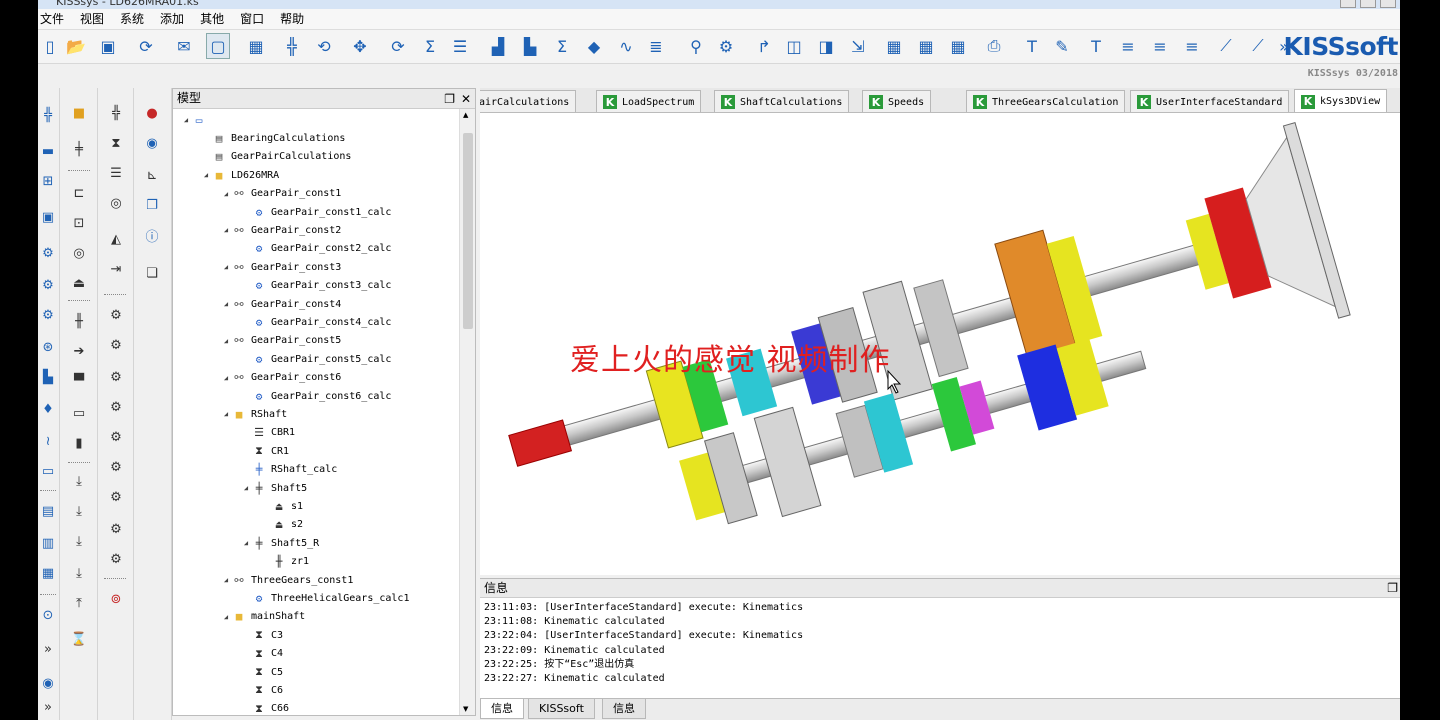 This screenshot has width=1440, height=720. What do you see at coordinates (726, 46) in the screenshot?
I see `config-icon: ⚙` at bounding box center [726, 46].